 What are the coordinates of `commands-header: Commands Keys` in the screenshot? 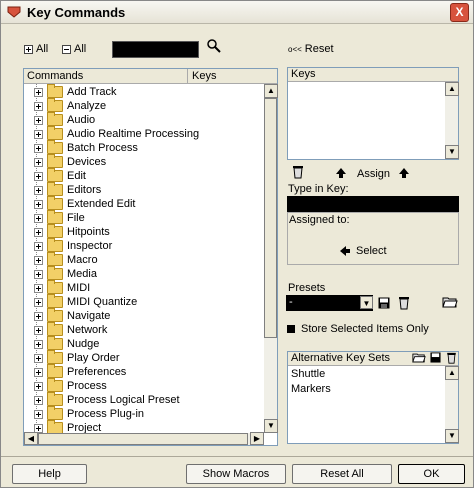 It's located at (150, 76).